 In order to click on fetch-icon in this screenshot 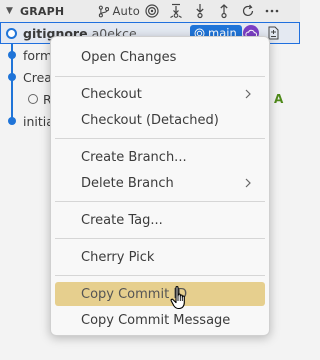, I will do `click(176, 10)`.